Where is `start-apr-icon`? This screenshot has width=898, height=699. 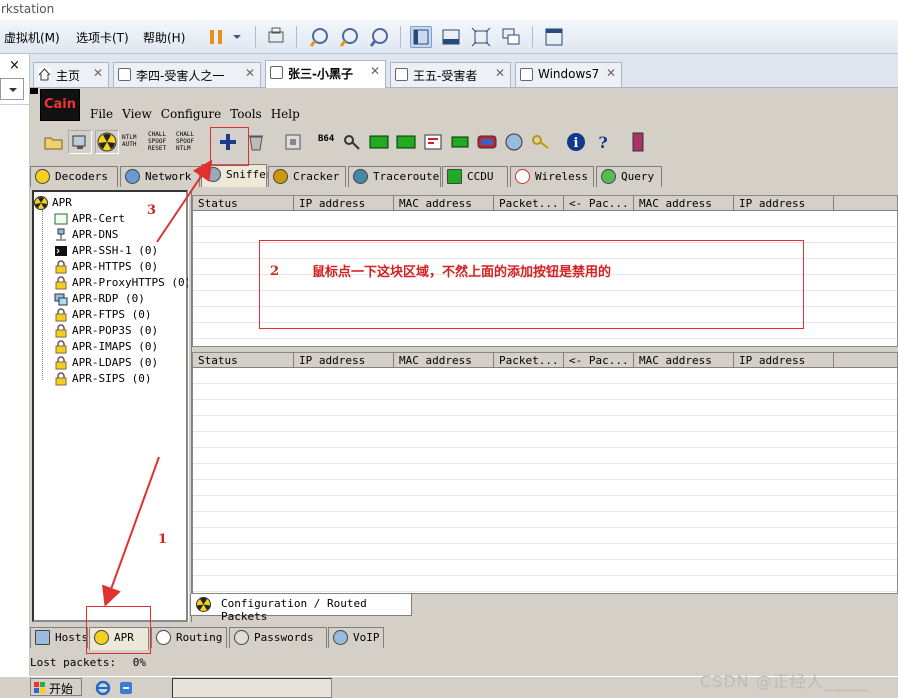
start-apr-icon is located at coordinates (107, 142).